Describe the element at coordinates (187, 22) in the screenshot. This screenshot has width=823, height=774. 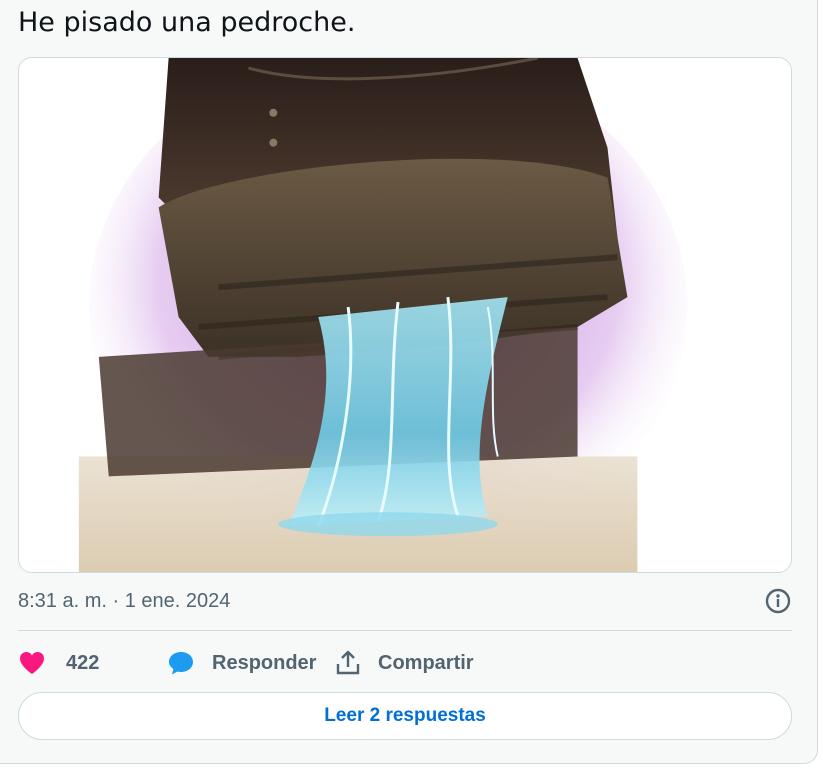
I see `tweet-text: He pisado una pedroche.` at that location.